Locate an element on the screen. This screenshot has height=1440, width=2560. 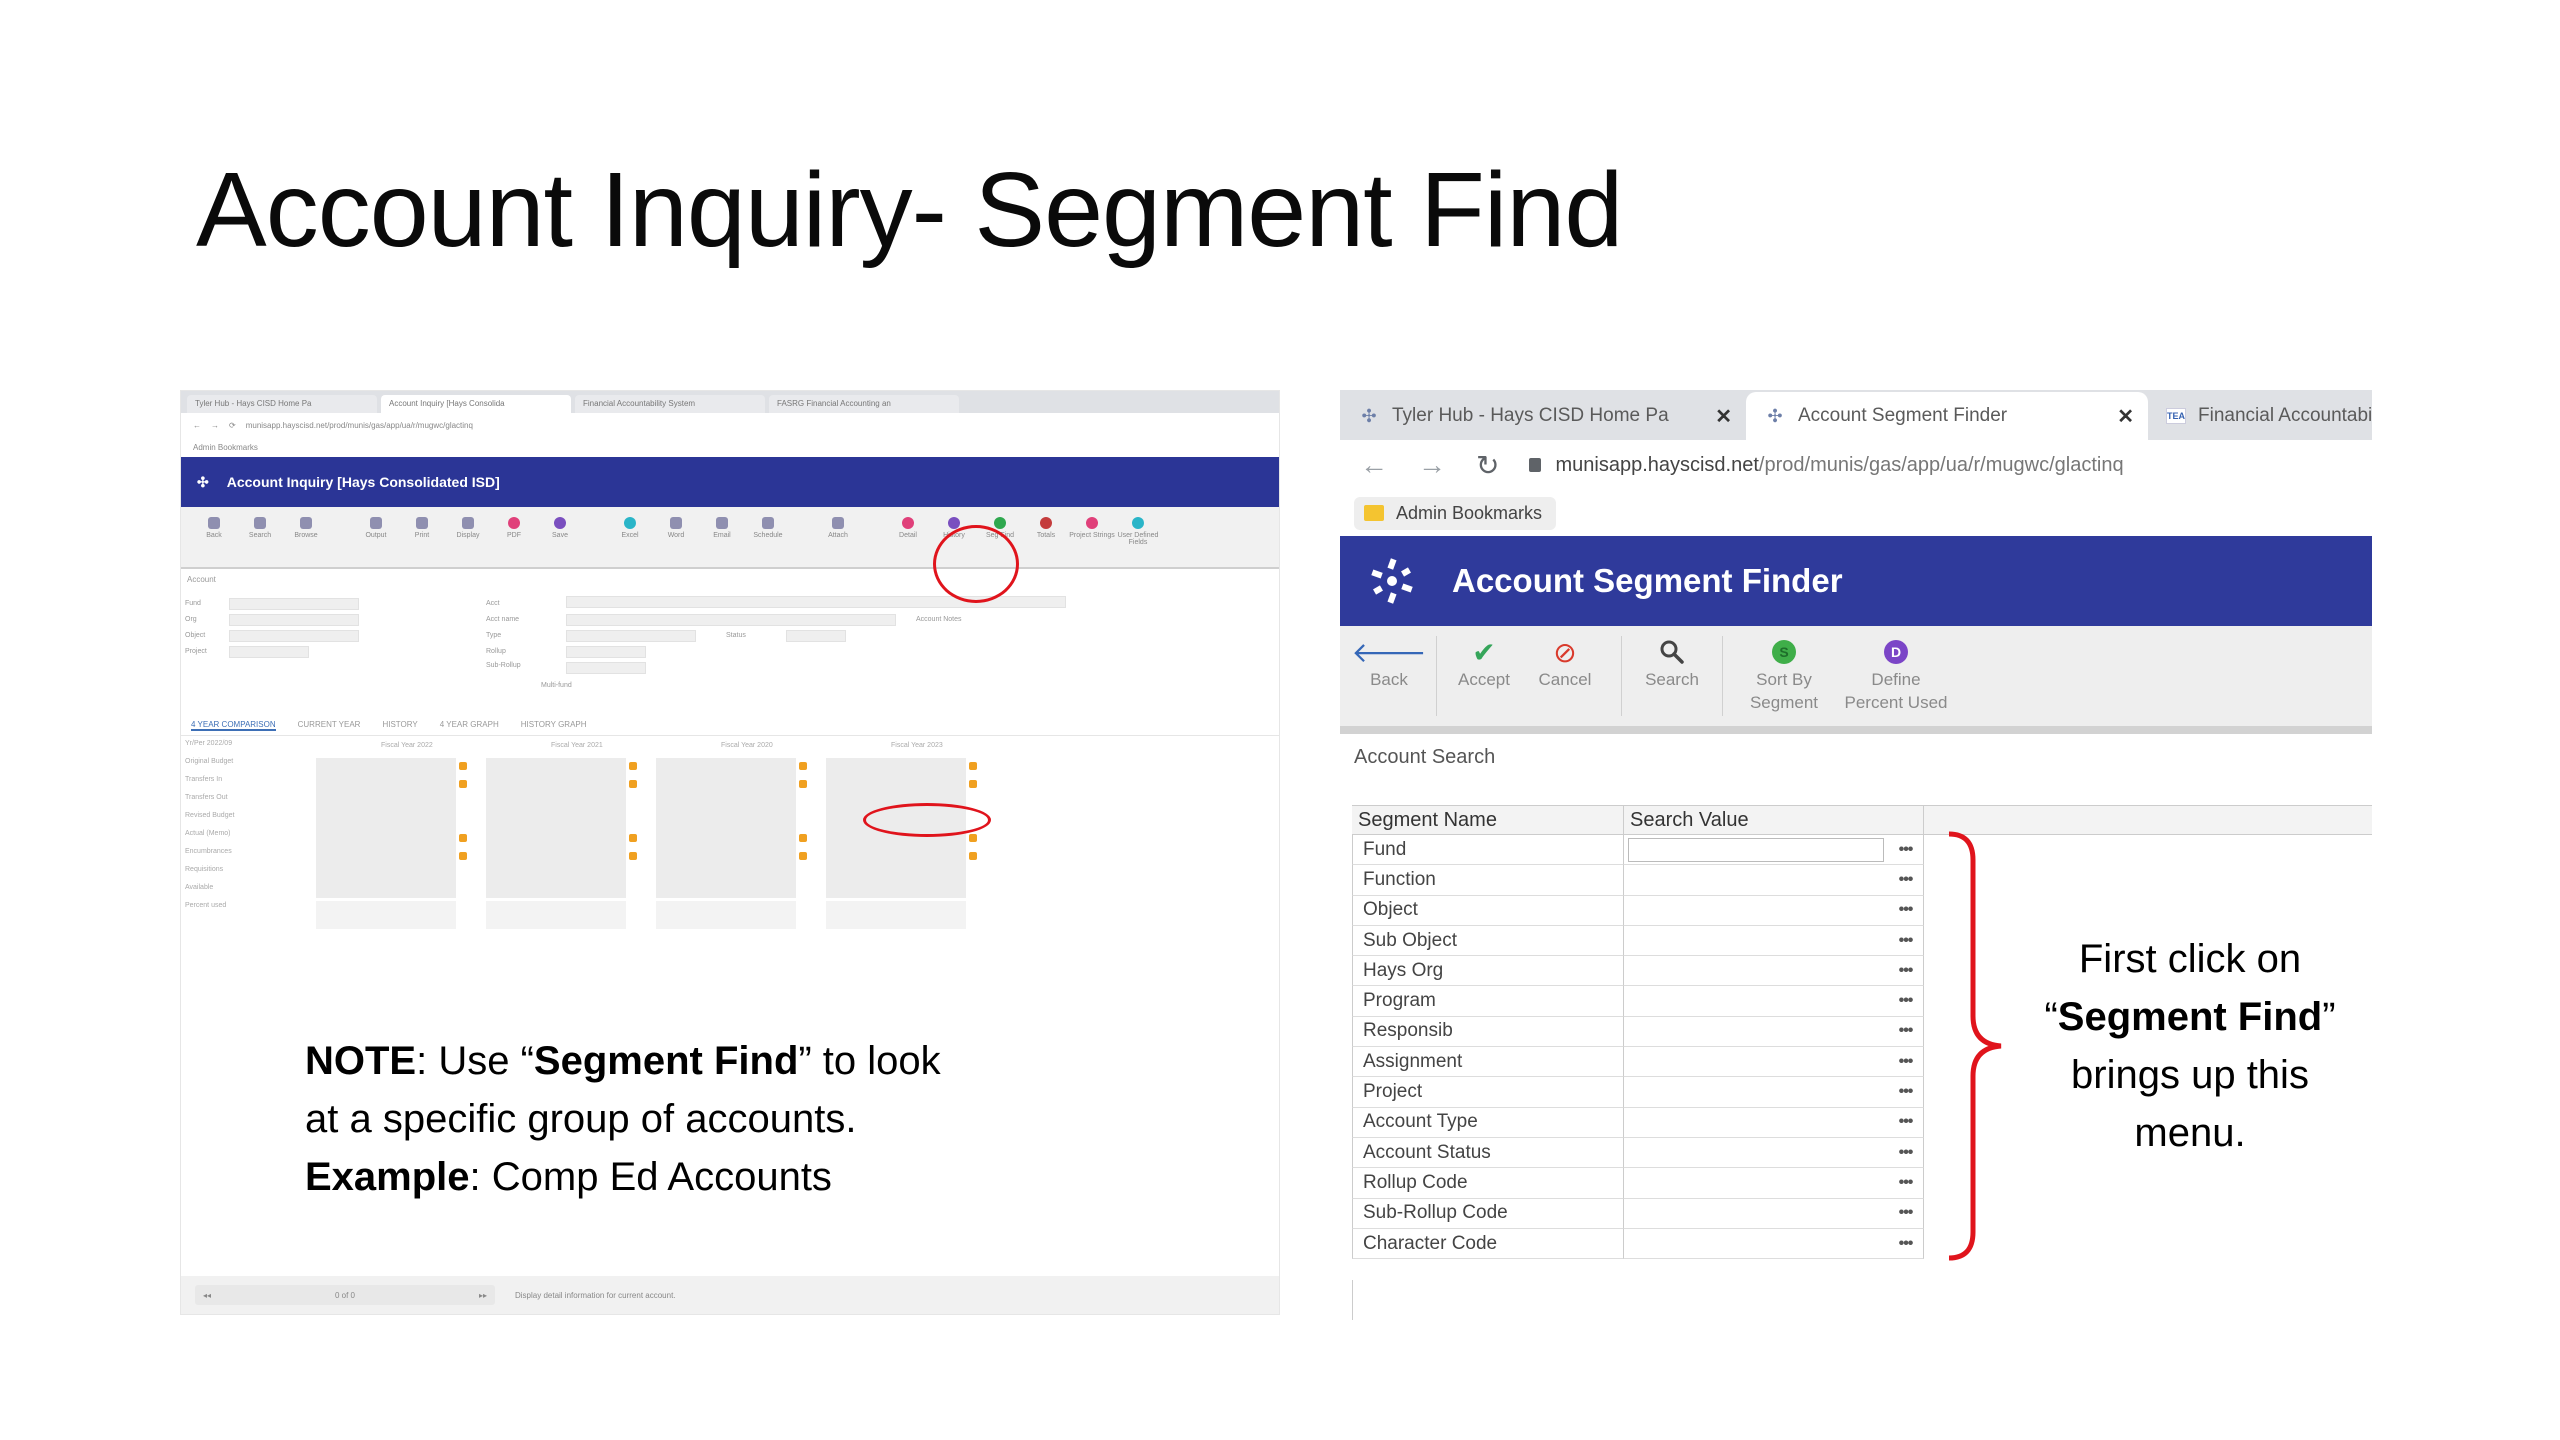
tab-current-year: CURRENT YEAR is located at coordinates (329, 725).